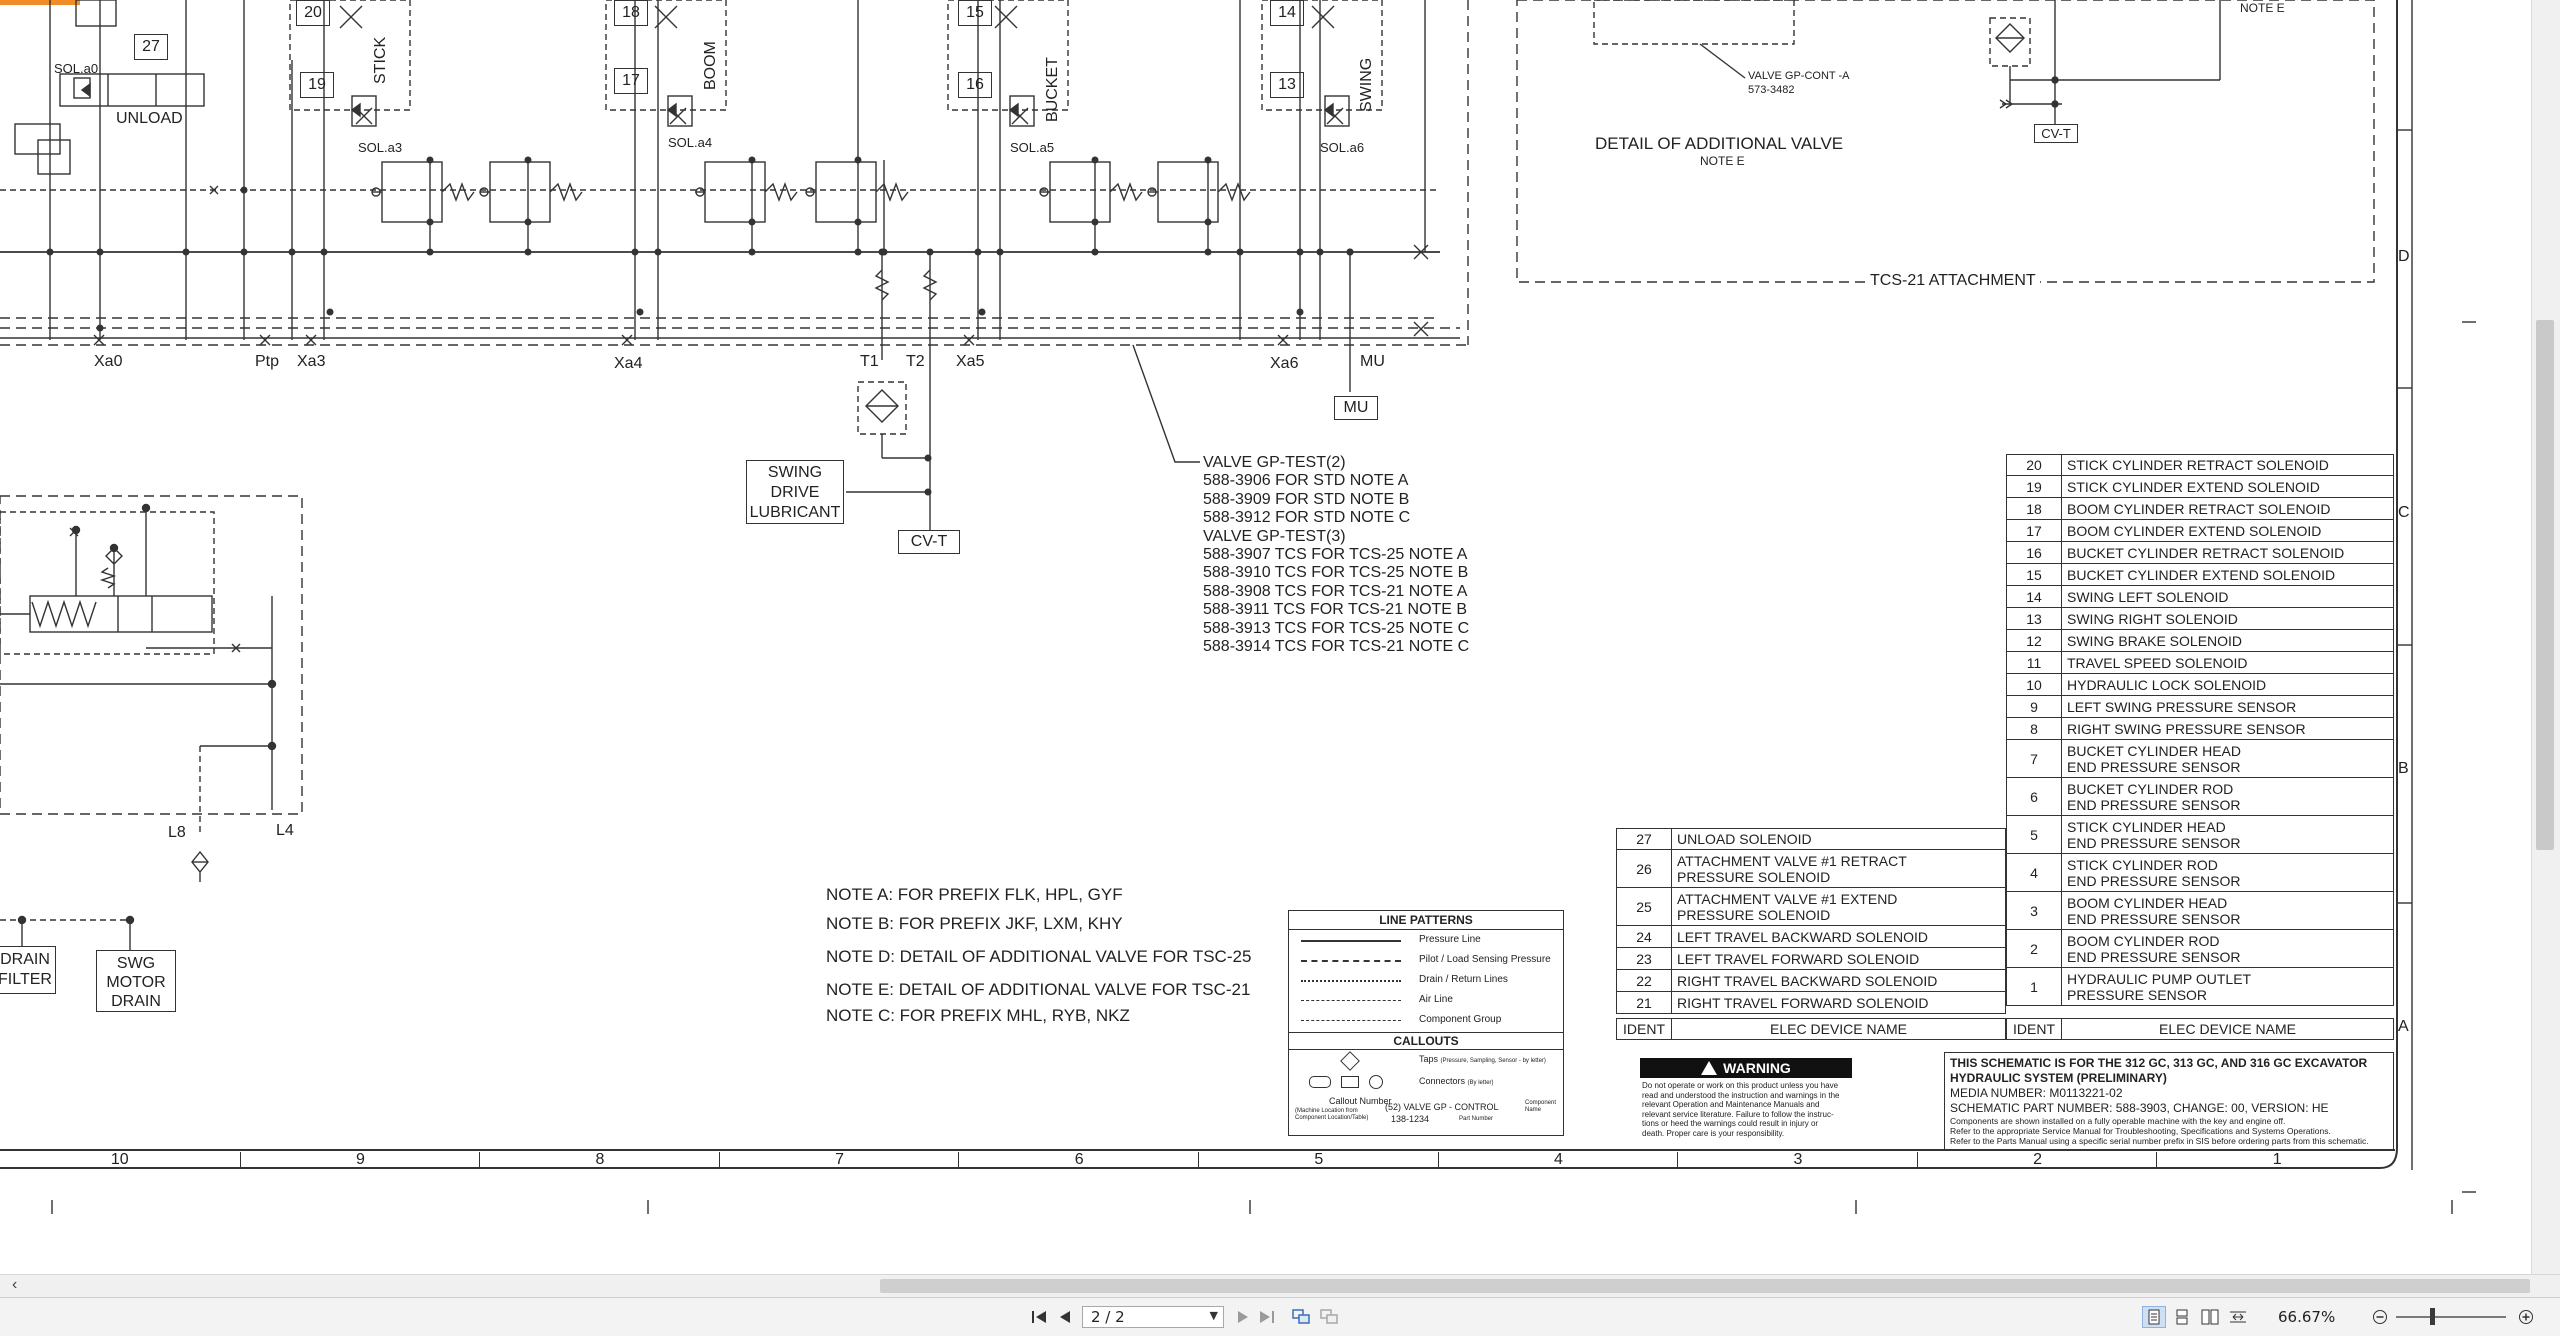 This screenshot has width=2560, height=1336. Describe the element at coordinates (1811, 959) in the screenshot. I see `table-row: 23 LEFT TRAVEL FORWARD SOLENOID` at that location.